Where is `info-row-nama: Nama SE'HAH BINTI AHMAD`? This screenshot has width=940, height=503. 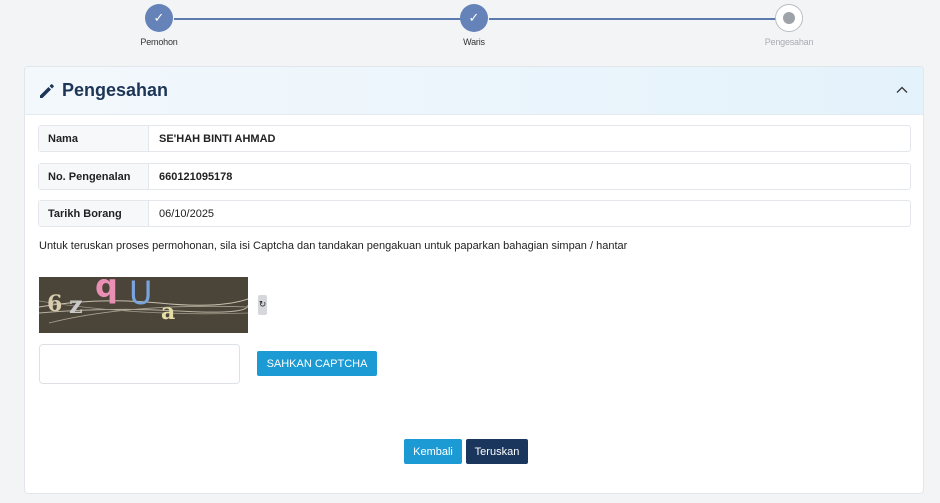 info-row-nama: Nama SE'HAH BINTI AHMAD is located at coordinates (474, 138).